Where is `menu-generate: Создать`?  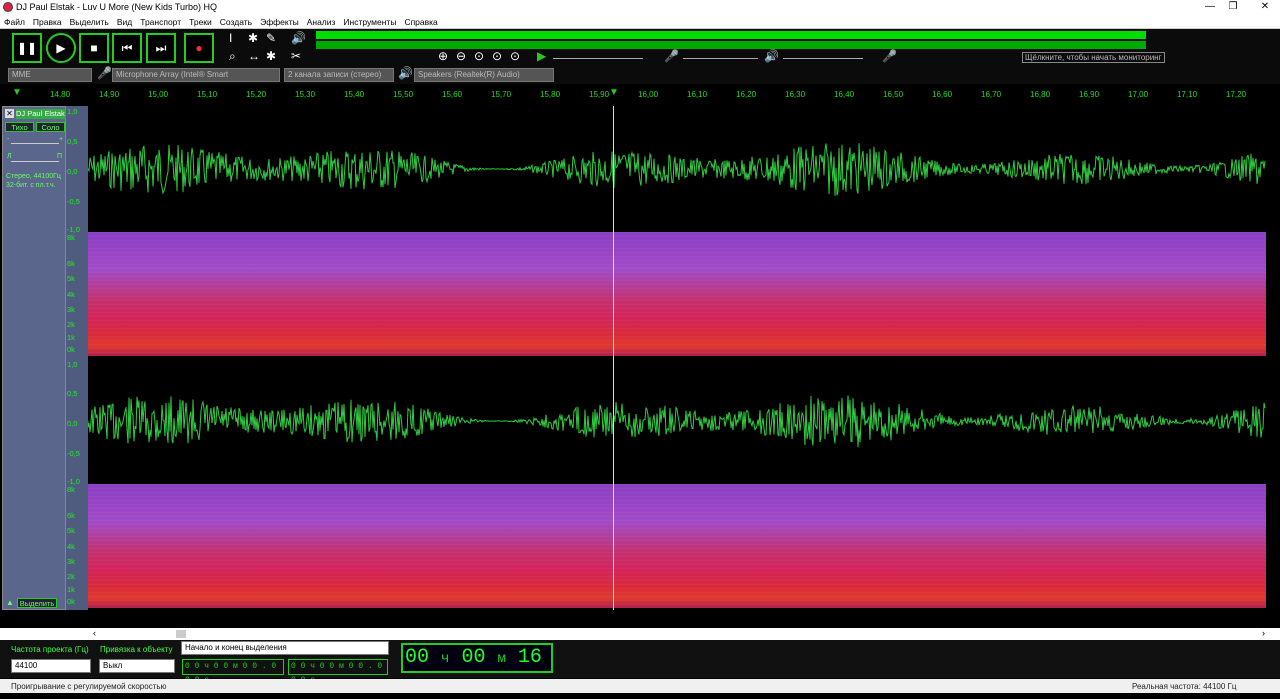 menu-generate: Создать is located at coordinates (236, 21).